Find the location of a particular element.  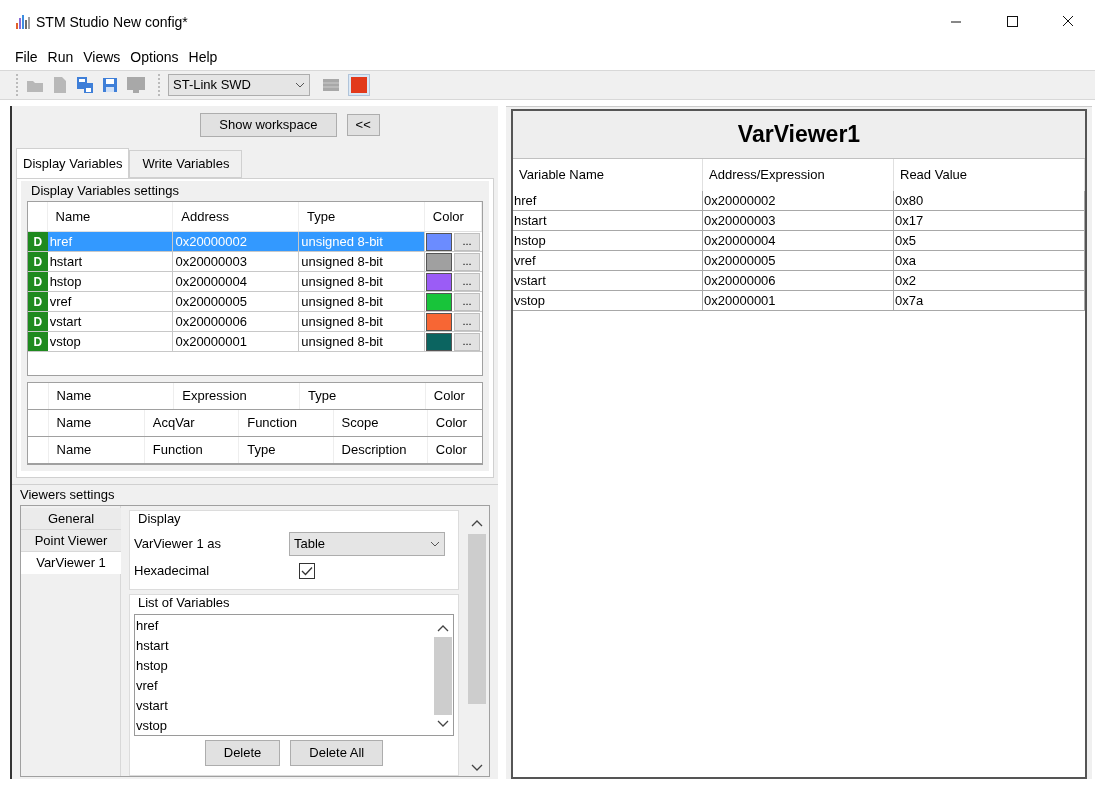

stop-icon is located at coordinates (359, 85).